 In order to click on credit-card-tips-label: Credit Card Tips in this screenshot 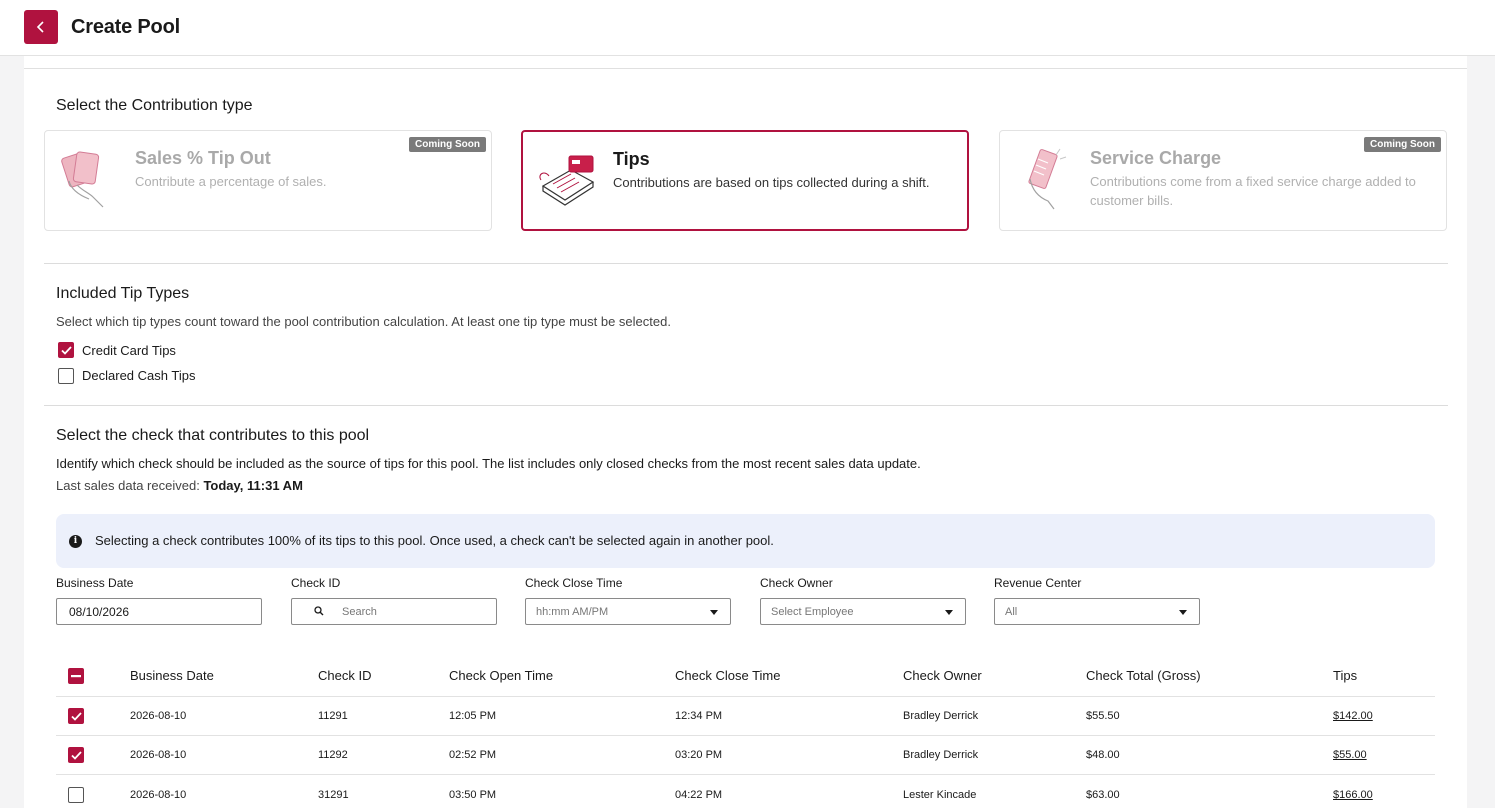, I will do `click(129, 350)`.